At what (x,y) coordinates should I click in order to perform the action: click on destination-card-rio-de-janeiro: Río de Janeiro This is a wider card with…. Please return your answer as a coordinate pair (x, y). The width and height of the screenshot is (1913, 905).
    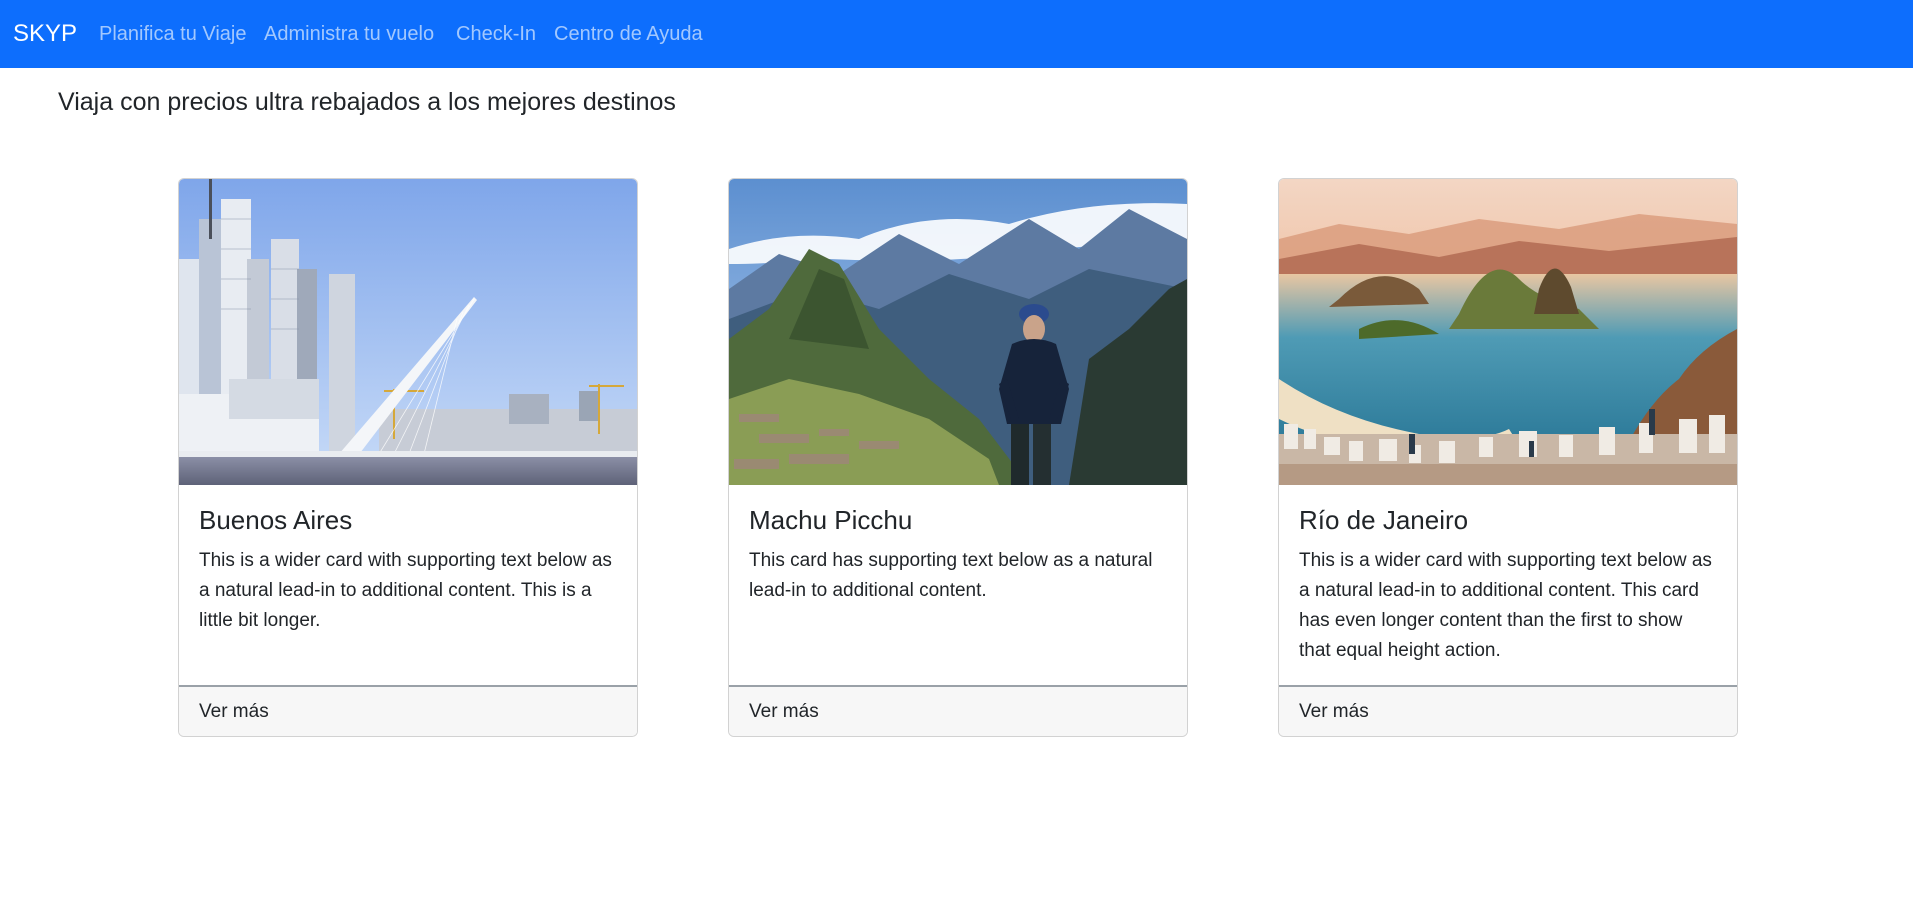
    Looking at the image, I should click on (1508, 457).